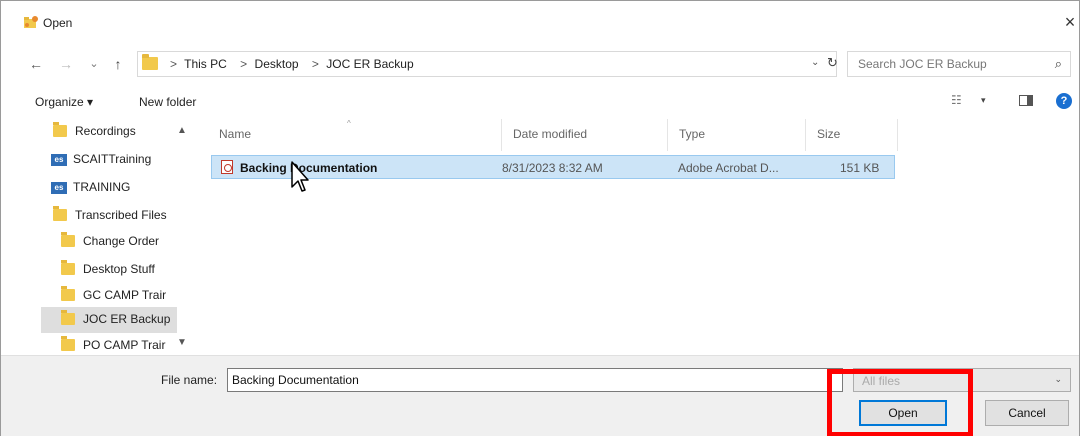 This screenshot has width=1080, height=436. I want to click on search-box: Search JOC ER Backup ⌕, so click(959, 64).